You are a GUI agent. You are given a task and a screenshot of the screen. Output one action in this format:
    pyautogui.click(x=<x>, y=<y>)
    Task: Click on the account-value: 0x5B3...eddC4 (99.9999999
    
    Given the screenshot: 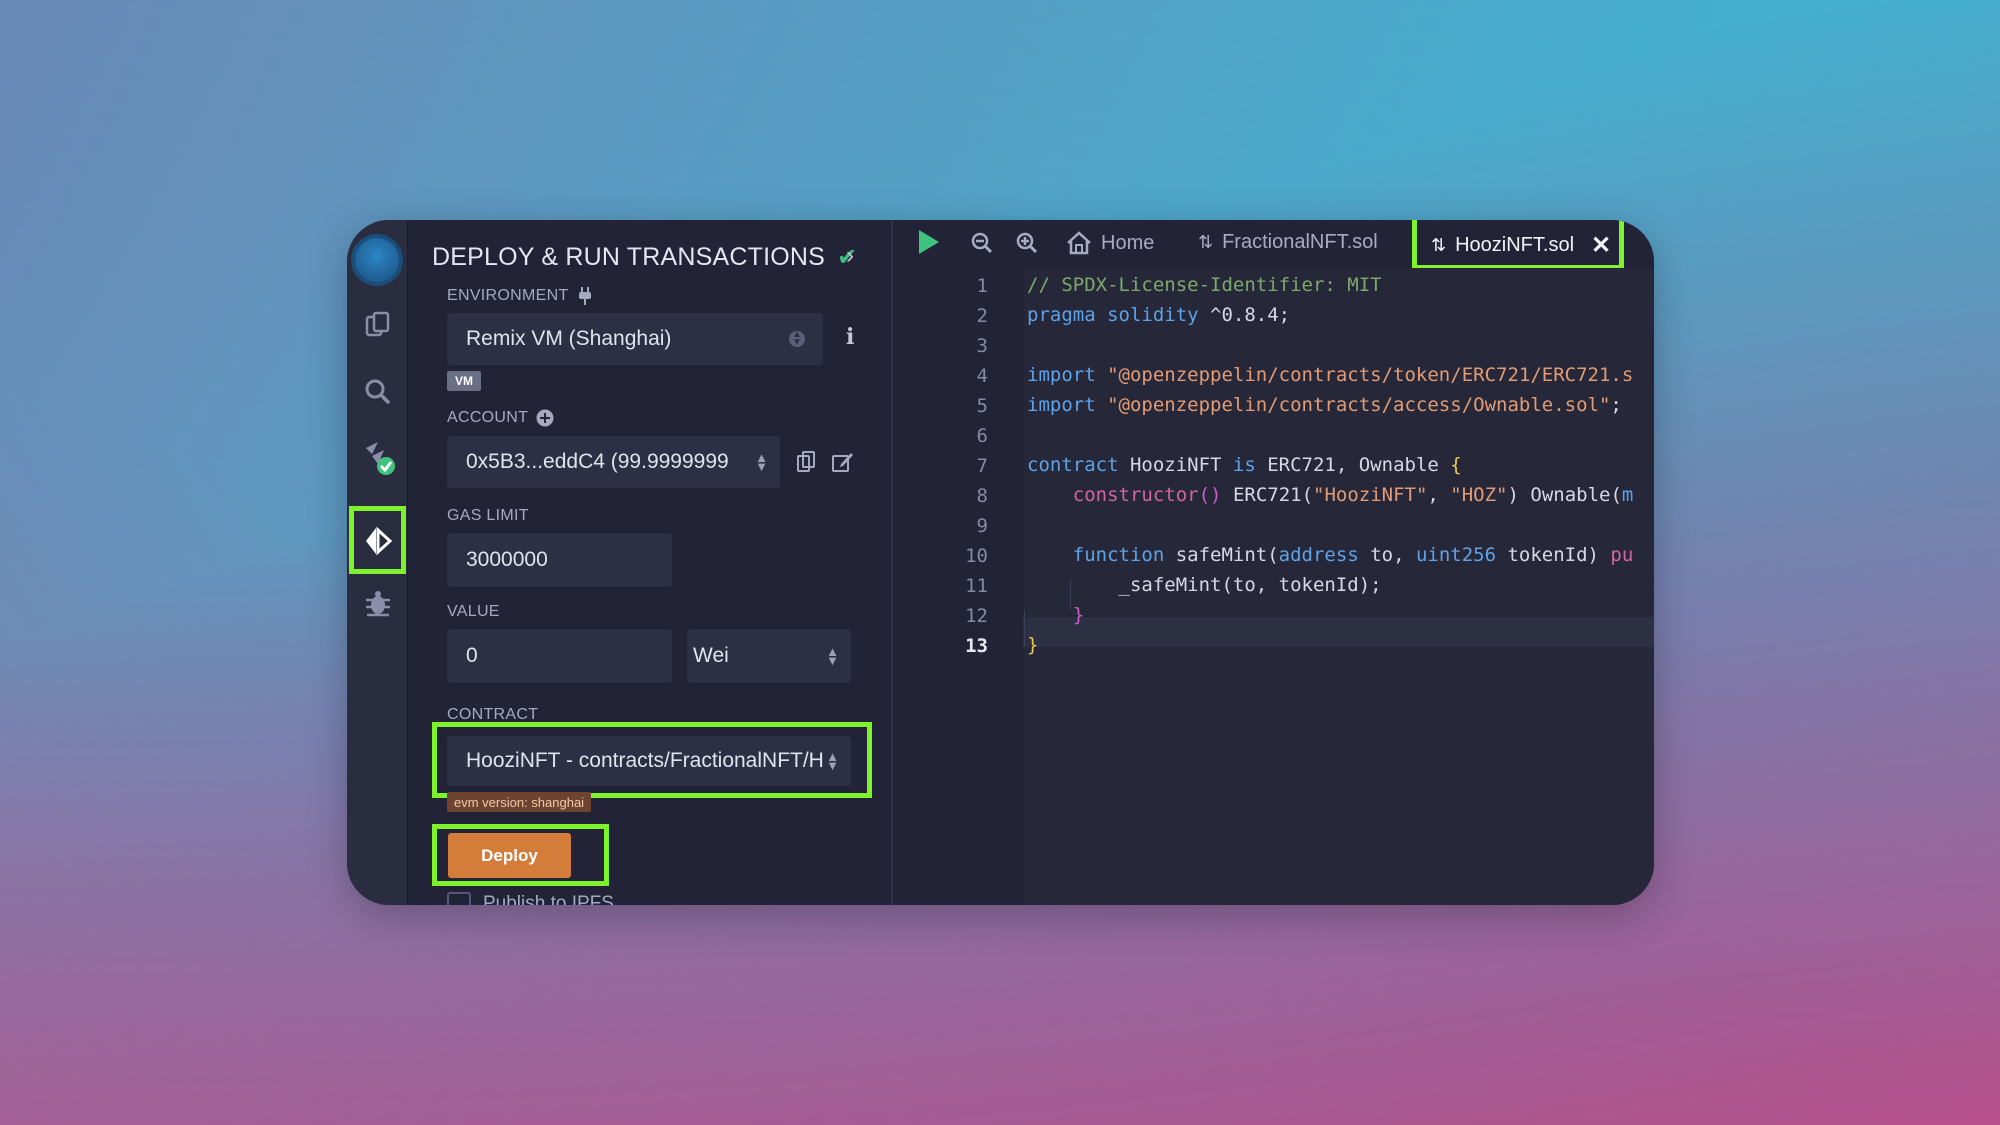 What is the action you would take?
    pyautogui.click(x=597, y=461)
    